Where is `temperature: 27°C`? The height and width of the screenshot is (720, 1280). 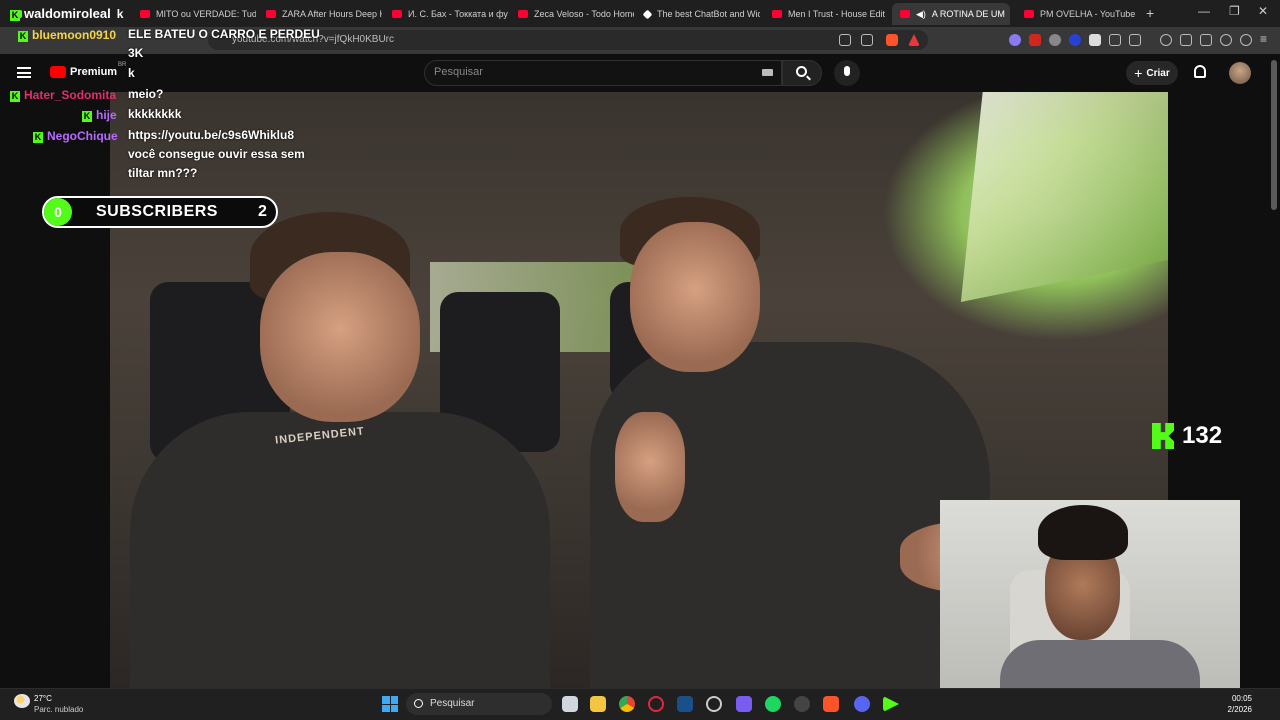 temperature: 27°C is located at coordinates (43, 698).